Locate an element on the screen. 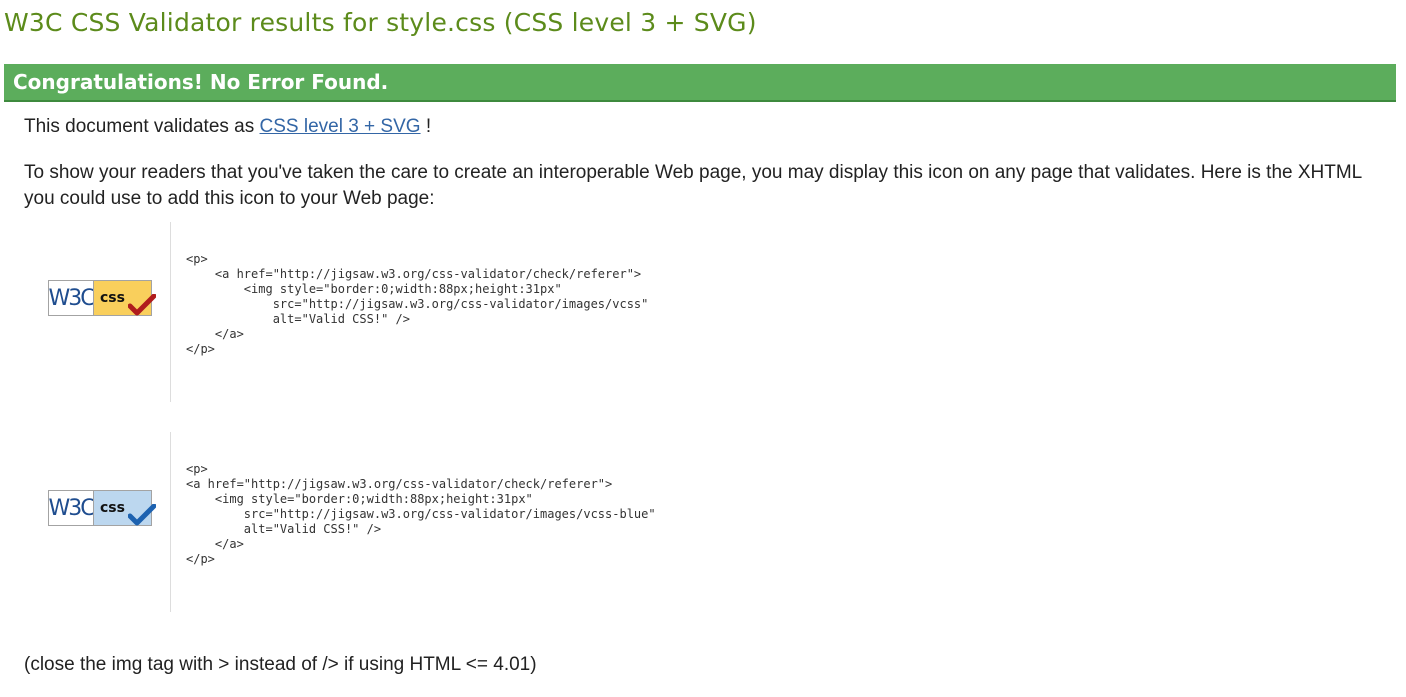 This screenshot has height=697, width=1406. success-banner: Congratulations! No Error Found. is located at coordinates (700, 83).